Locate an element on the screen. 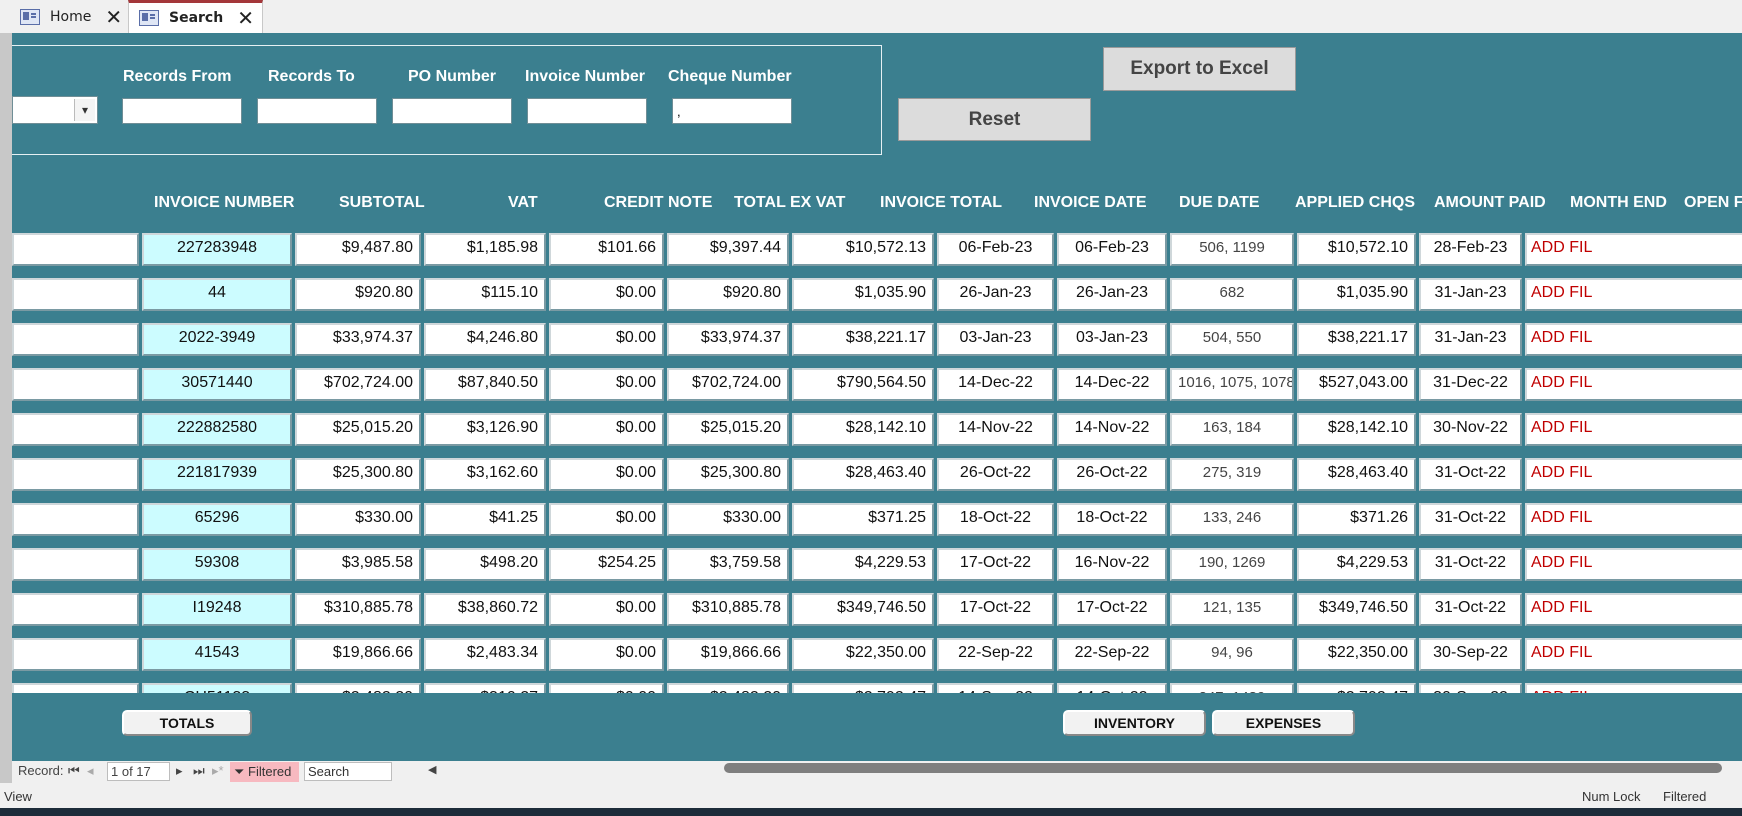  total-ex-vat-cell: $330.00 is located at coordinates (728, 519).